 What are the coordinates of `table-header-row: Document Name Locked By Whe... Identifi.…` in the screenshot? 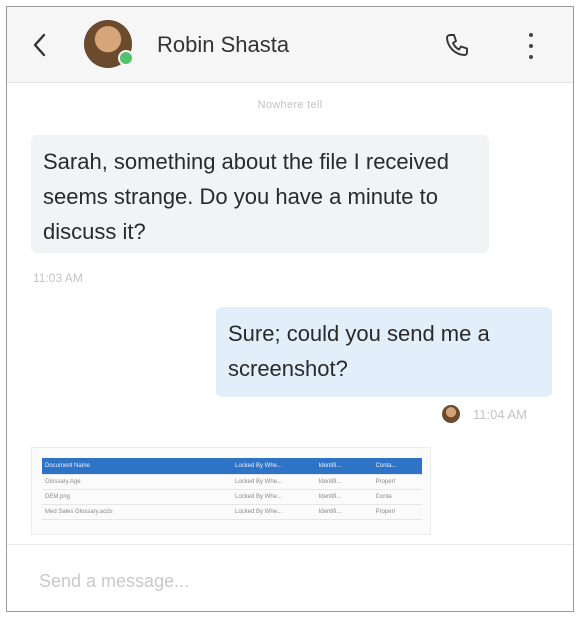 It's located at (232, 466).